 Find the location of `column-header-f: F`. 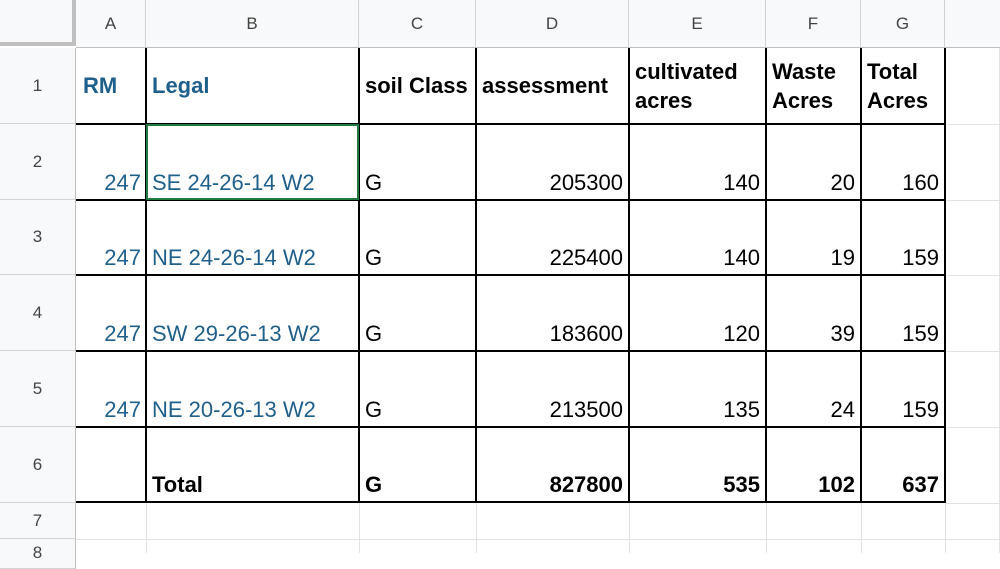

column-header-f: F is located at coordinates (813, 24).